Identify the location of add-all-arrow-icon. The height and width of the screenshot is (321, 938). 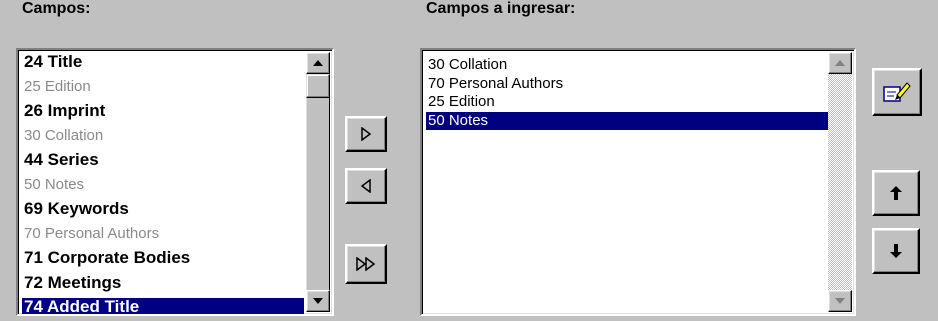
(366, 264).